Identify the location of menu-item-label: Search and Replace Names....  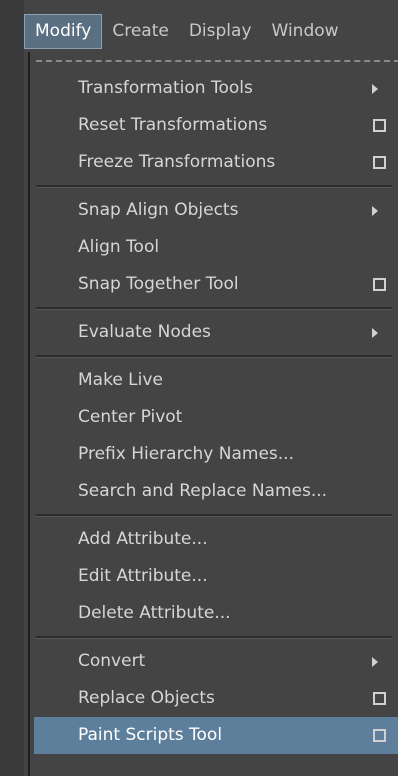
(203, 491).